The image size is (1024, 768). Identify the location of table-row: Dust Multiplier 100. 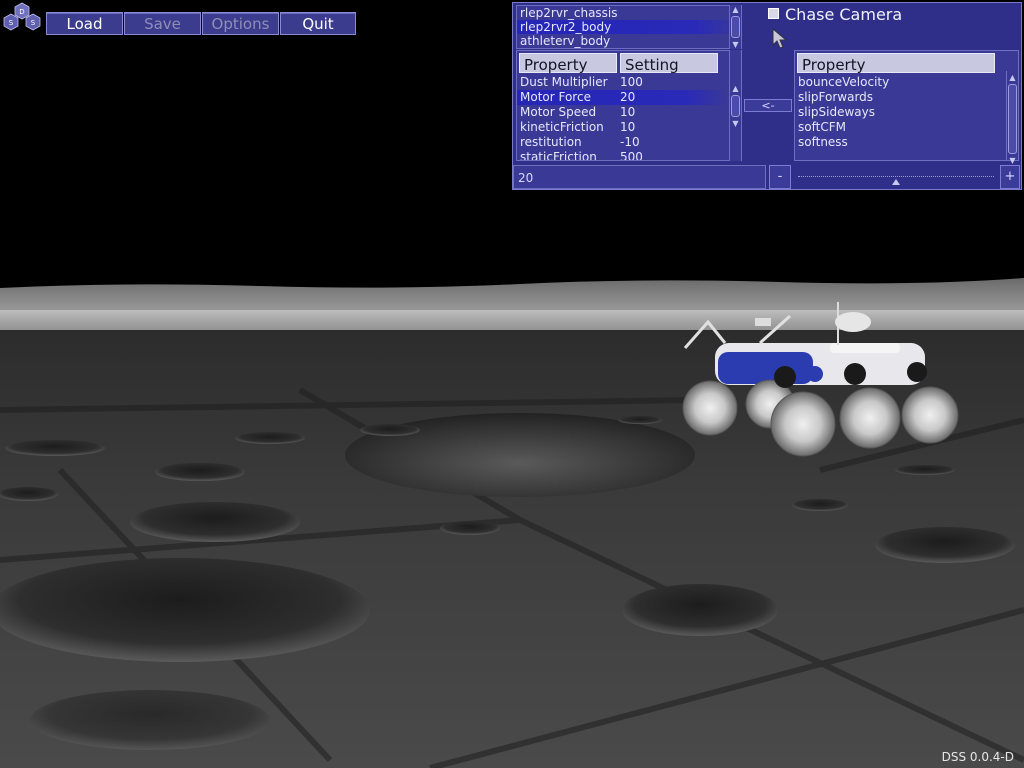
(623, 82).